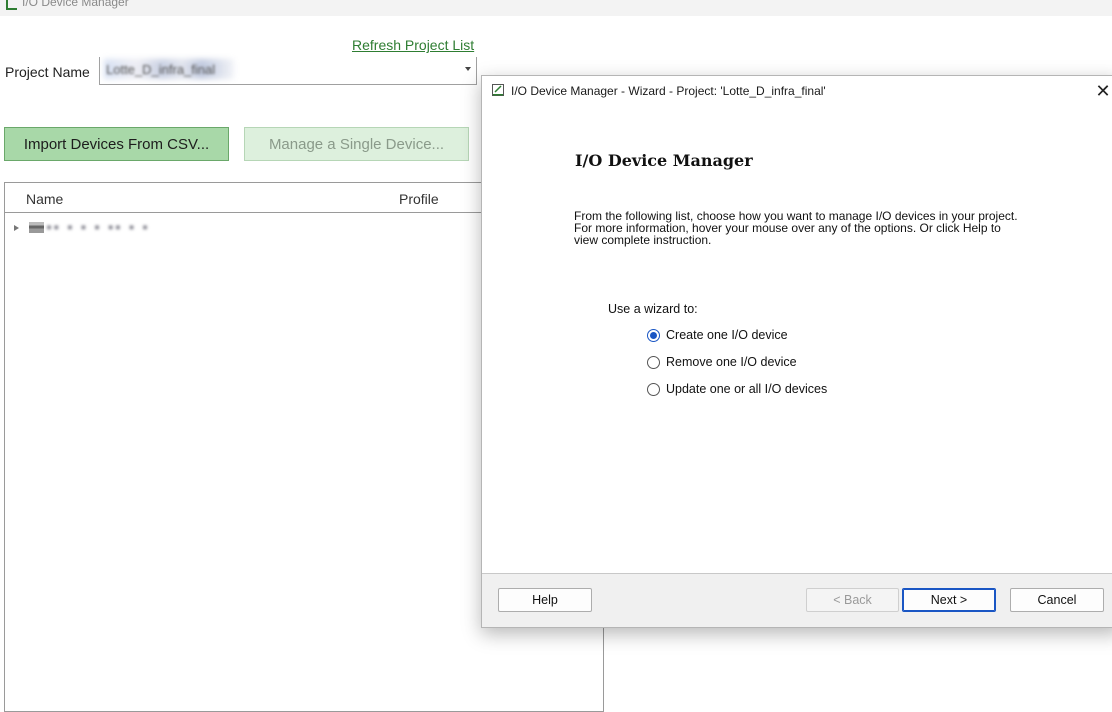 The width and height of the screenshot is (1112, 712). Describe the element at coordinates (36, 227) in the screenshot. I see `device-icon` at that location.